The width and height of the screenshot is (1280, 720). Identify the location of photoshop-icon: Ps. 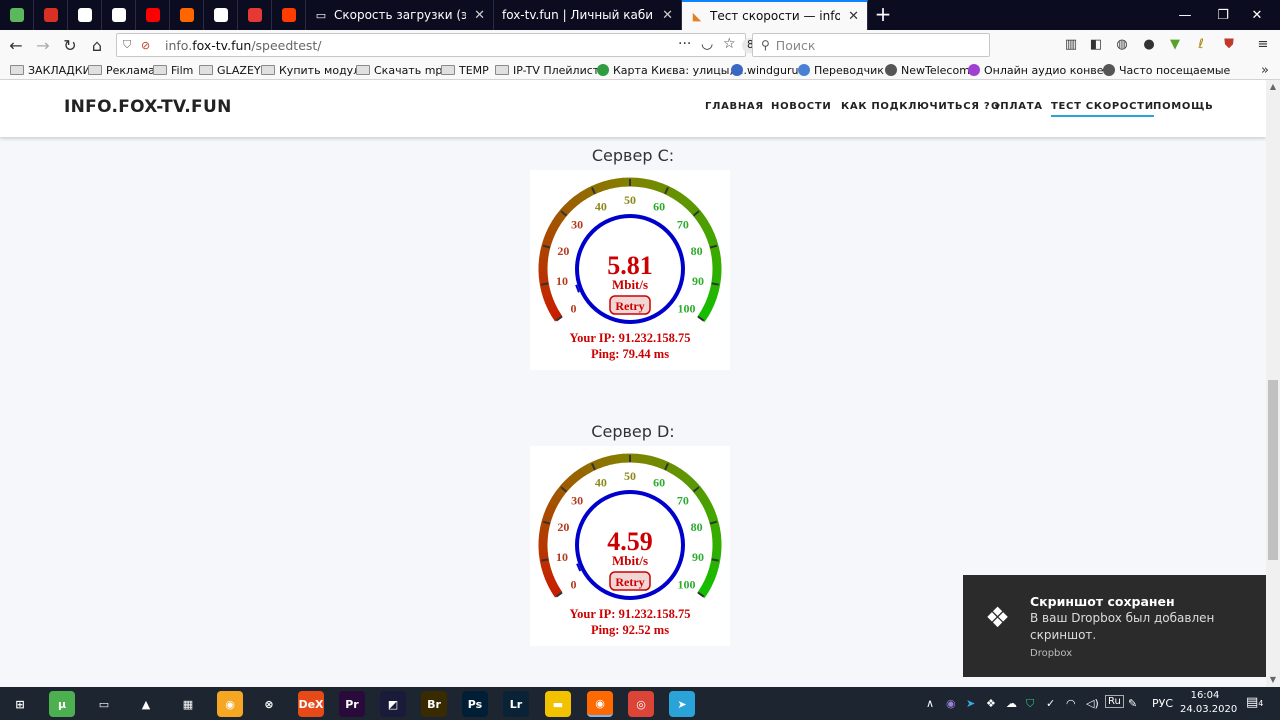
(475, 704).